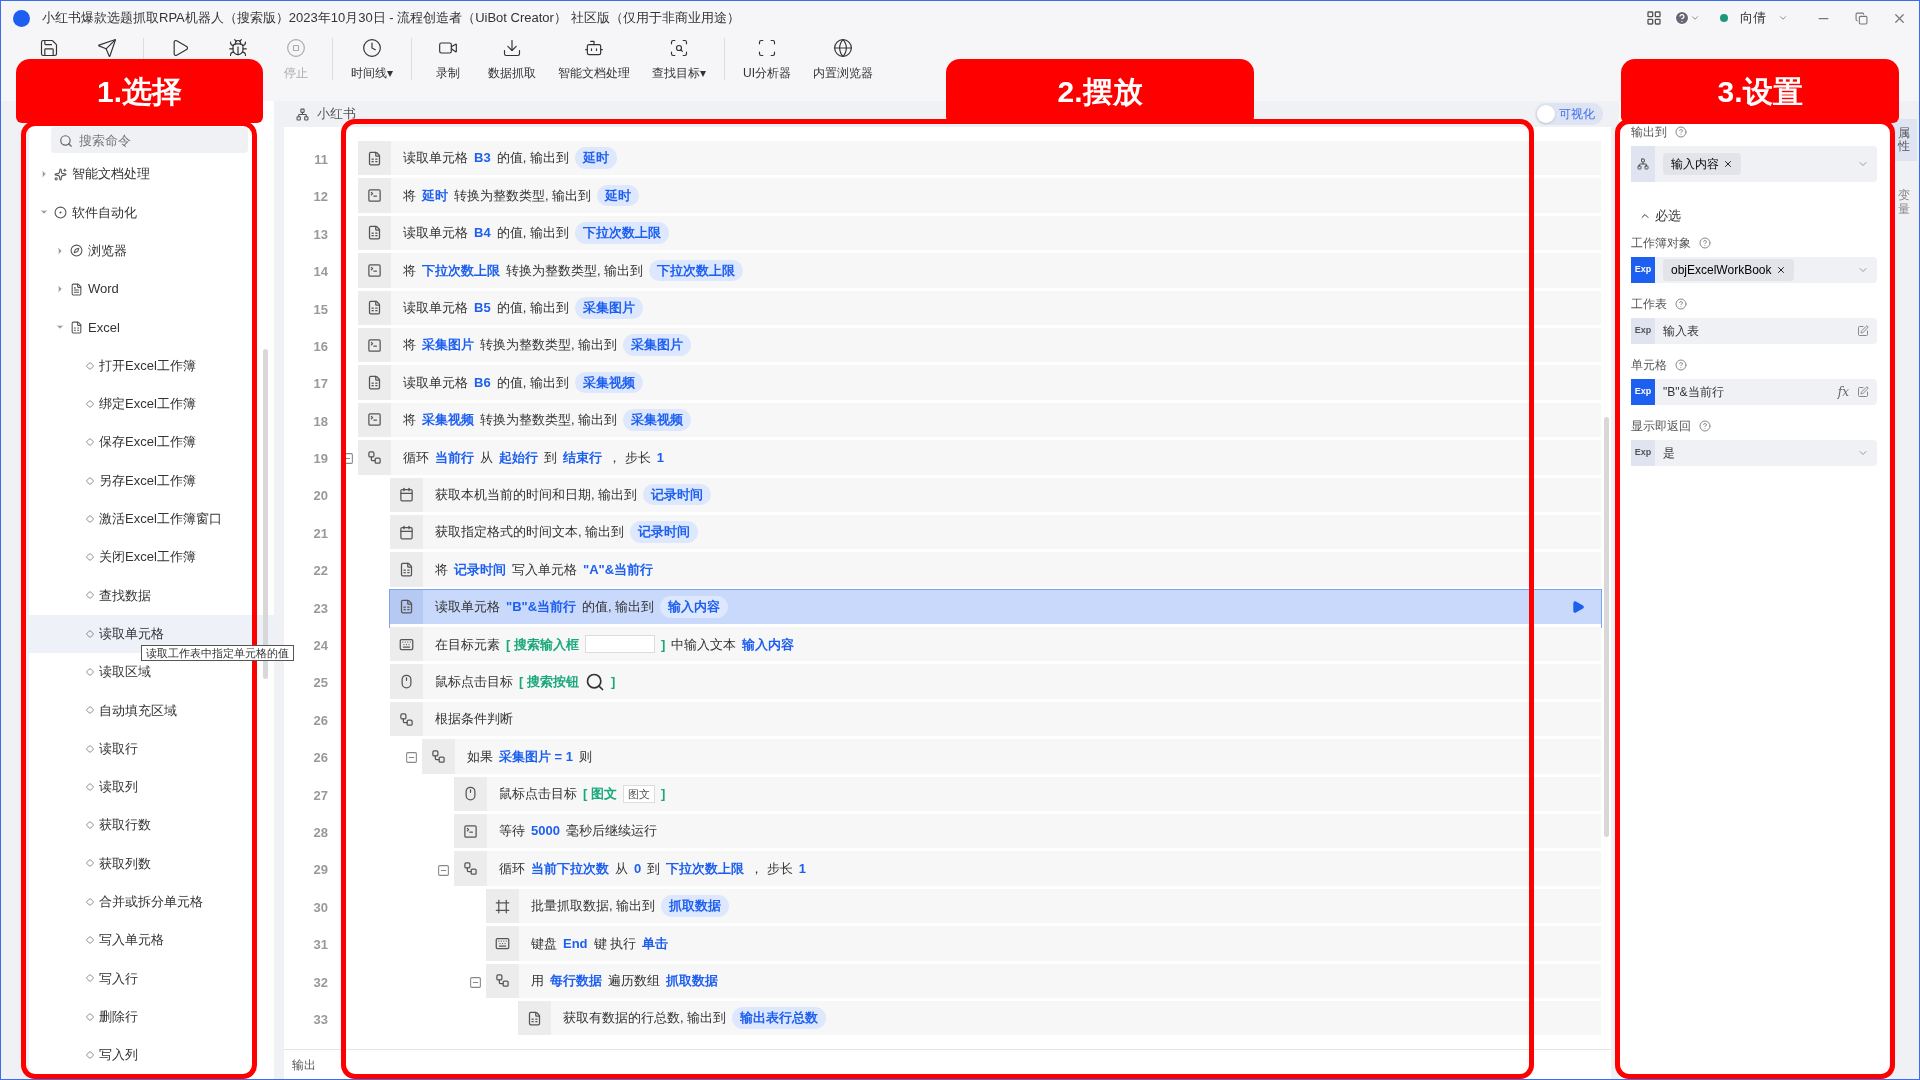 The image size is (1920, 1080). What do you see at coordinates (320, 459) in the screenshot?
I see `line-number: 19` at bounding box center [320, 459].